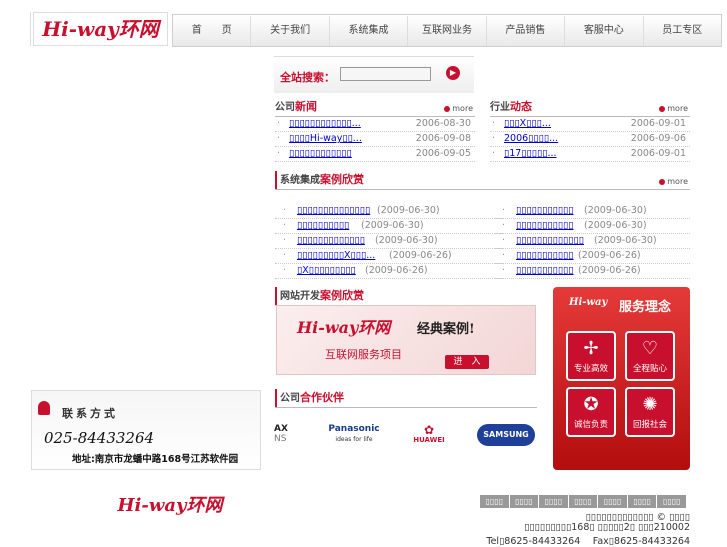 The image size is (727, 547). I want to click on banner-slogan: 经典案例!, so click(446, 329).